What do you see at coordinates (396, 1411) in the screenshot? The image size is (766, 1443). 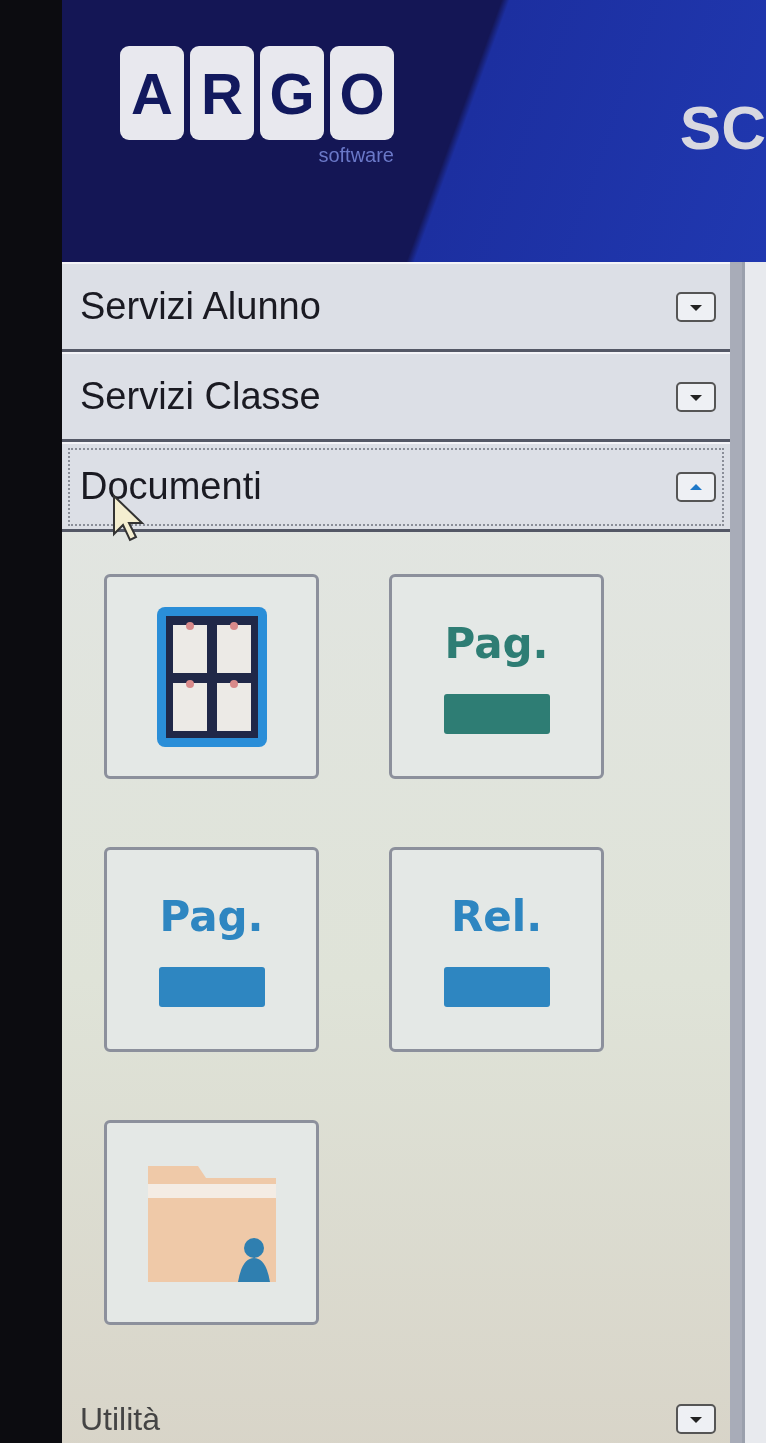 I see `accordion-header: Utilità` at bounding box center [396, 1411].